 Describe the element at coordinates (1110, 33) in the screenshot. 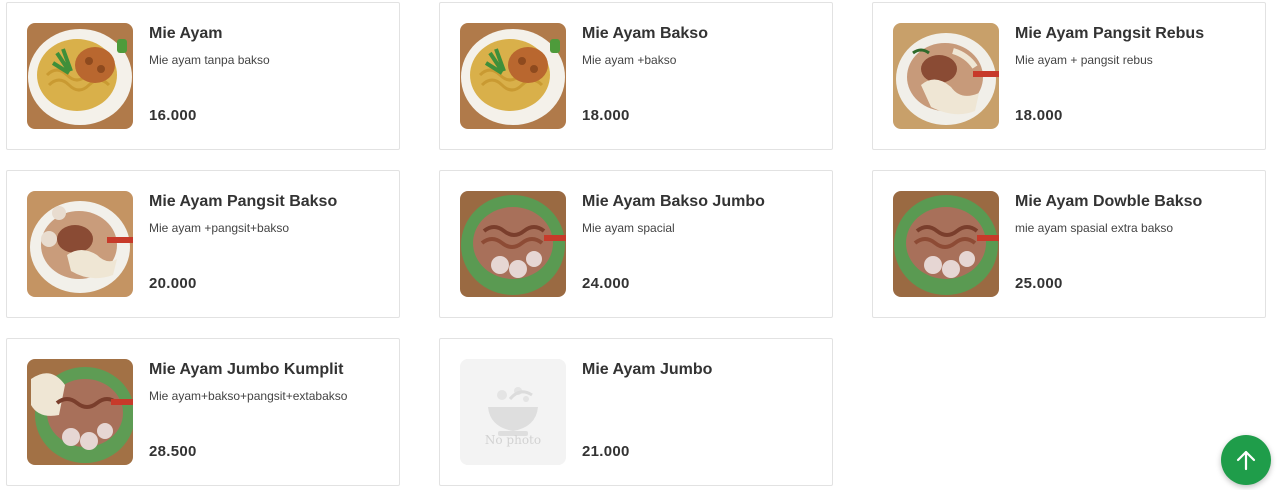

I see `menu-item-name: Mie Ayam Pangsit Rebus` at that location.